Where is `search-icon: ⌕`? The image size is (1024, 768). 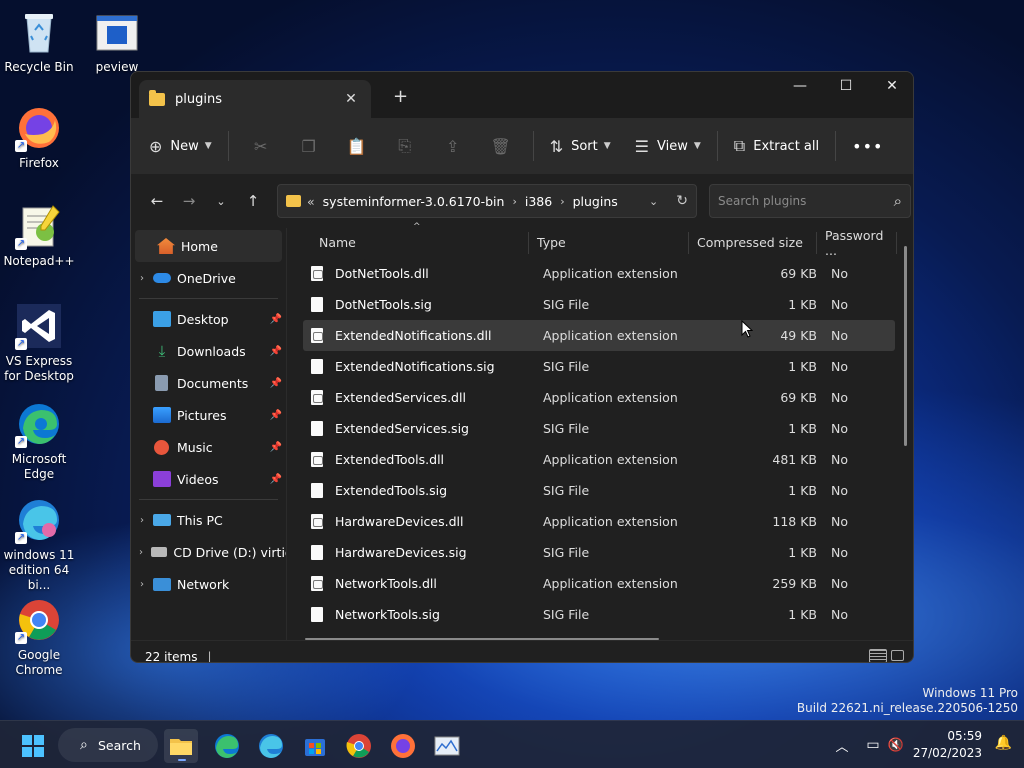 search-icon: ⌕ is located at coordinates (898, 201).